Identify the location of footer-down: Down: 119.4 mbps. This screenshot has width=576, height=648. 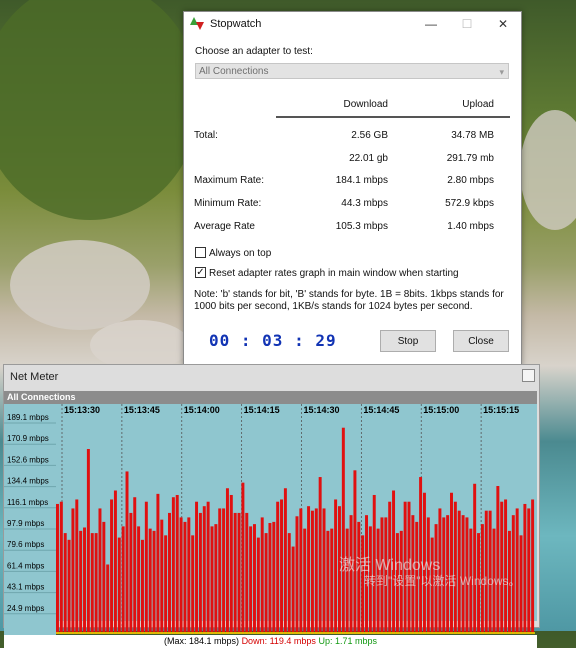
(278, 641).